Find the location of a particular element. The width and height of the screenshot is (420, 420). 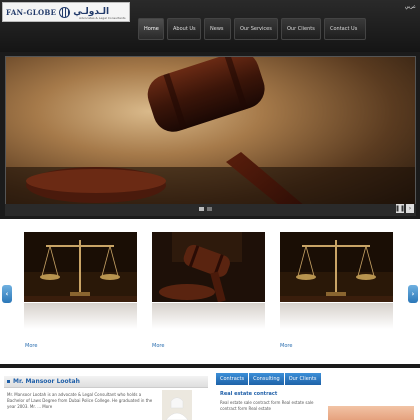

slider-dots is located at coordinates (205, 209).